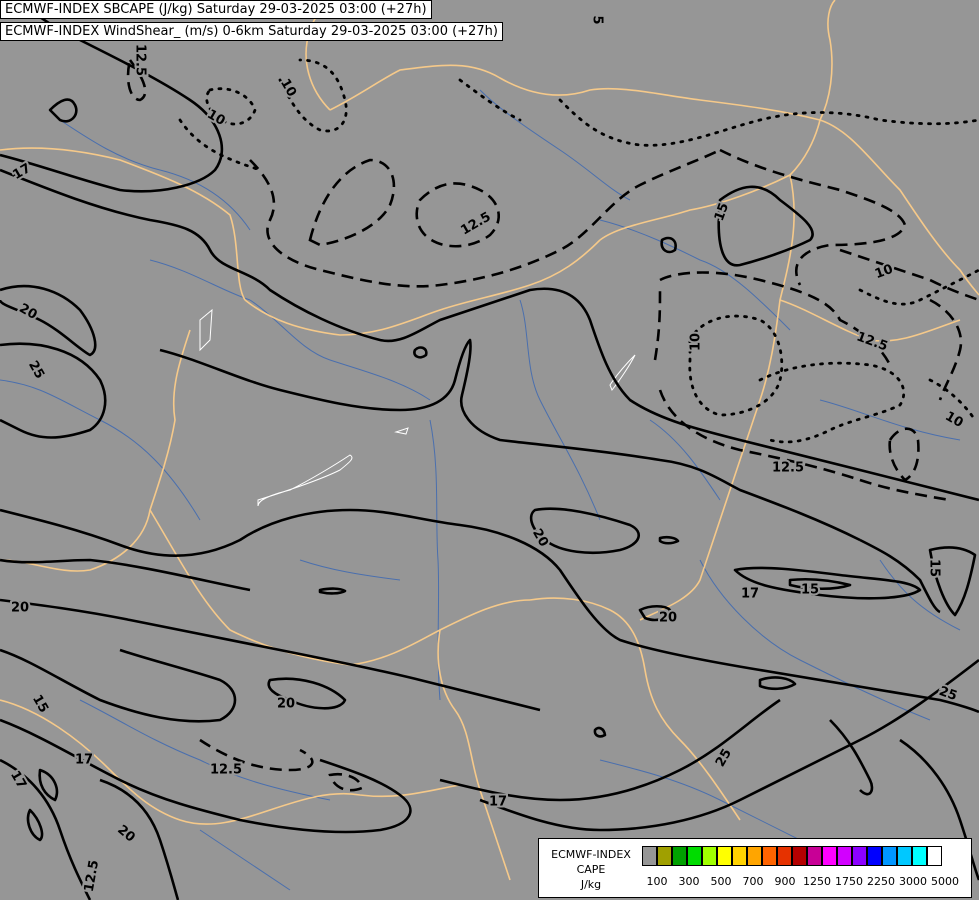 The width and height of the screenshot is (979, 900). Describe the element at coordinates (689, 881) in the screenshot. I see `legend-tick-label: 300` at that location.